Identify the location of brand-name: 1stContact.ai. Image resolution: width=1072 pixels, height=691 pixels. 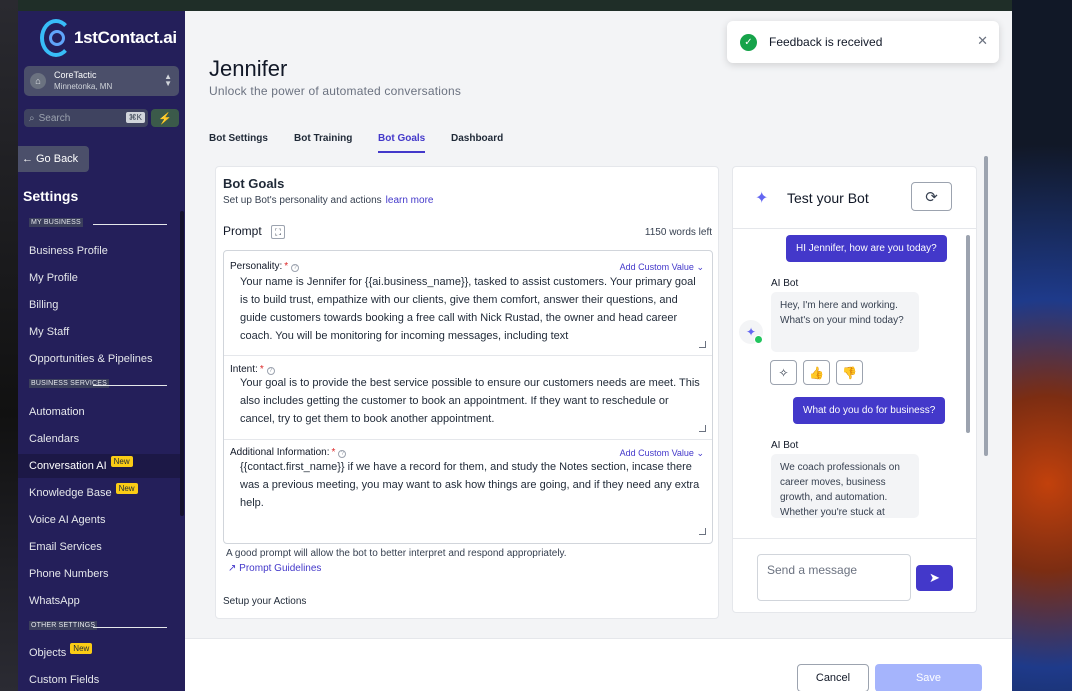
(125, 37).